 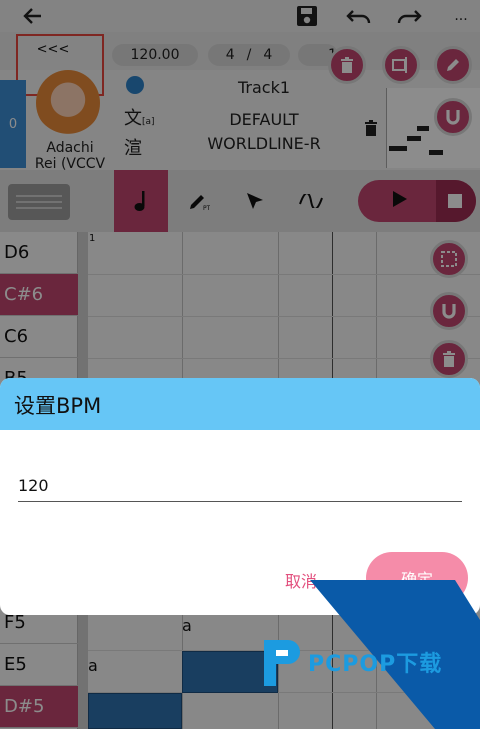 What do you see at coordinates (280, 663) in the screenshot?
I see `watermark-logo-icon` at bounding box center [280, 663].